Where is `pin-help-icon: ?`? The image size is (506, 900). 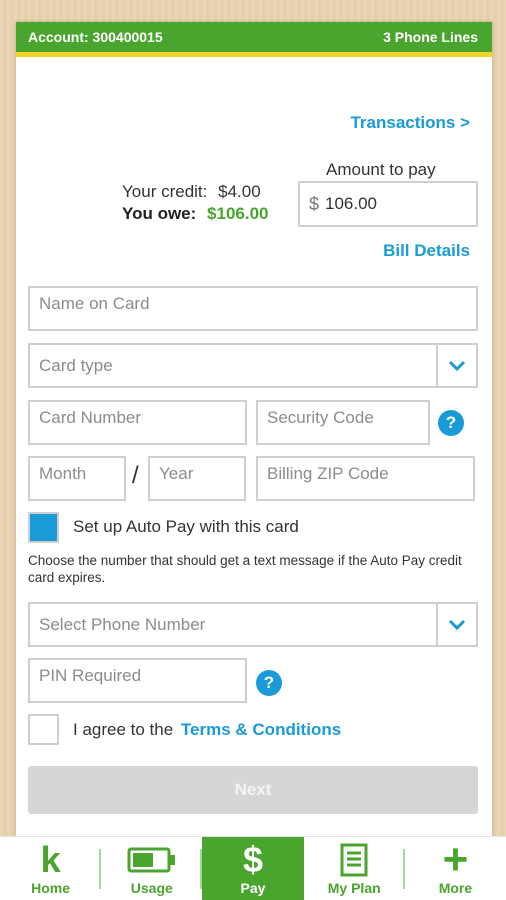 pin-help-icon: ? is located at coordinates (269, 683).